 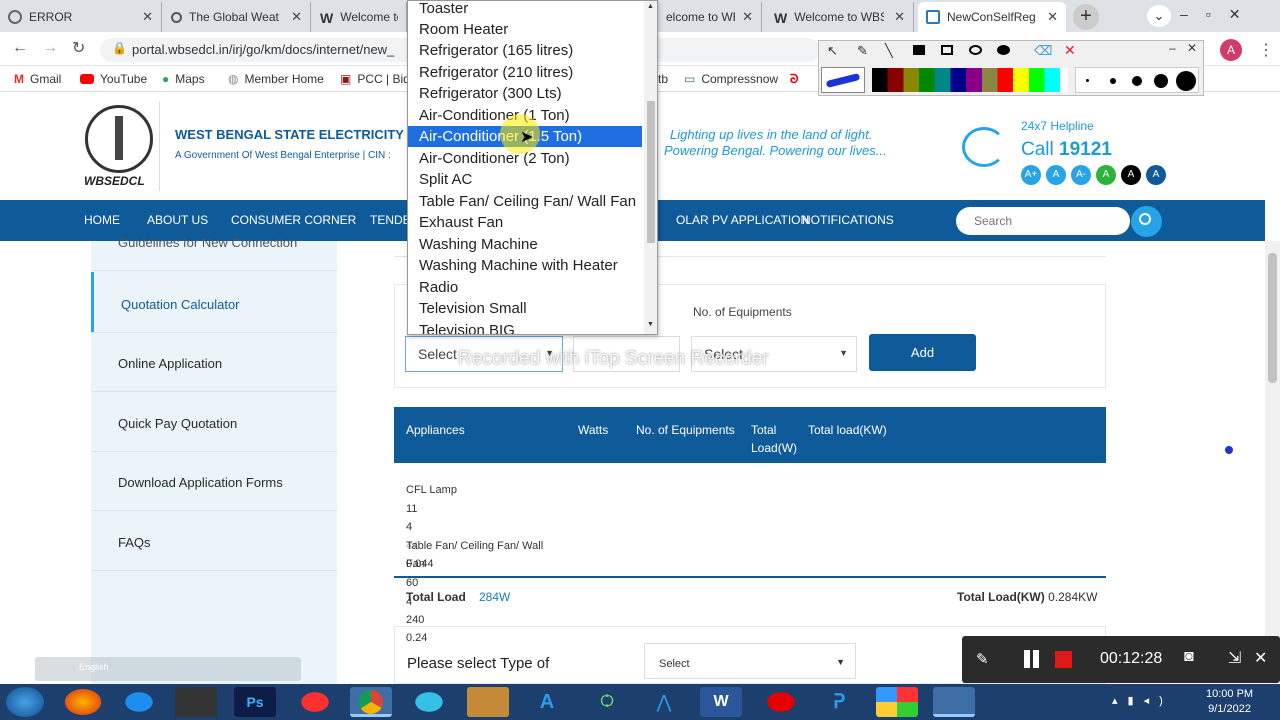 I want to click on sidebar-item-online-application: Online Application, so click(x=170, y=363).